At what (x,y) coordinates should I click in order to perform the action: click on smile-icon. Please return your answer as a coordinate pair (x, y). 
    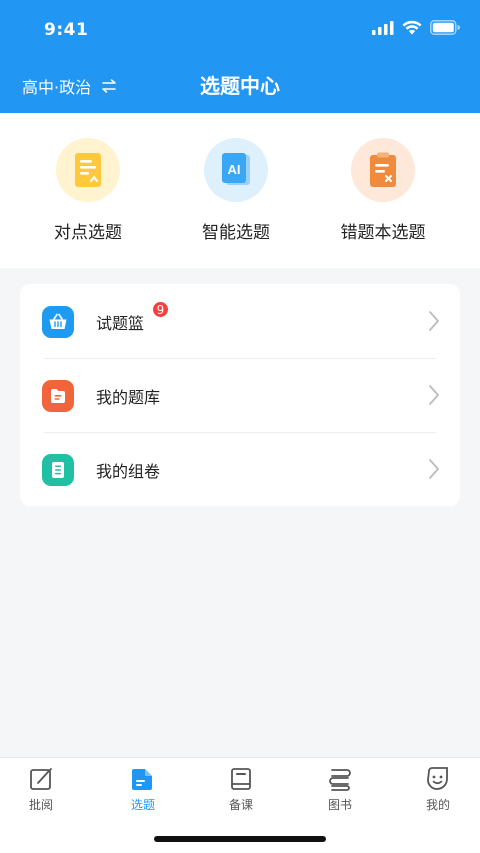
    Looking at the image, I should click on (437, 778).